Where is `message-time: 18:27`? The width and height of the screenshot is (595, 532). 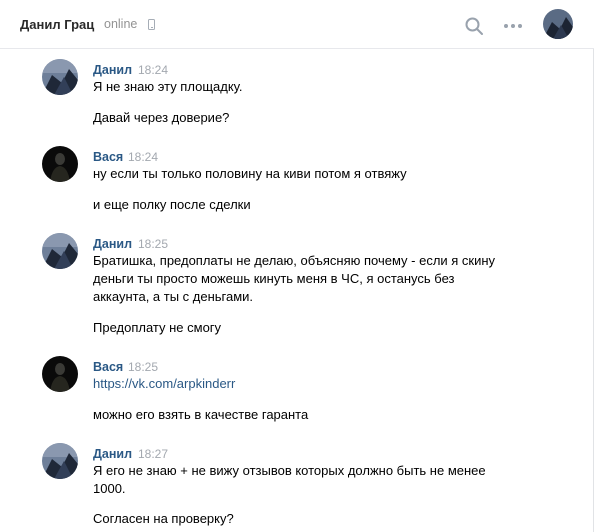 message-time: 18:27 is located at coordinates (153, 454).